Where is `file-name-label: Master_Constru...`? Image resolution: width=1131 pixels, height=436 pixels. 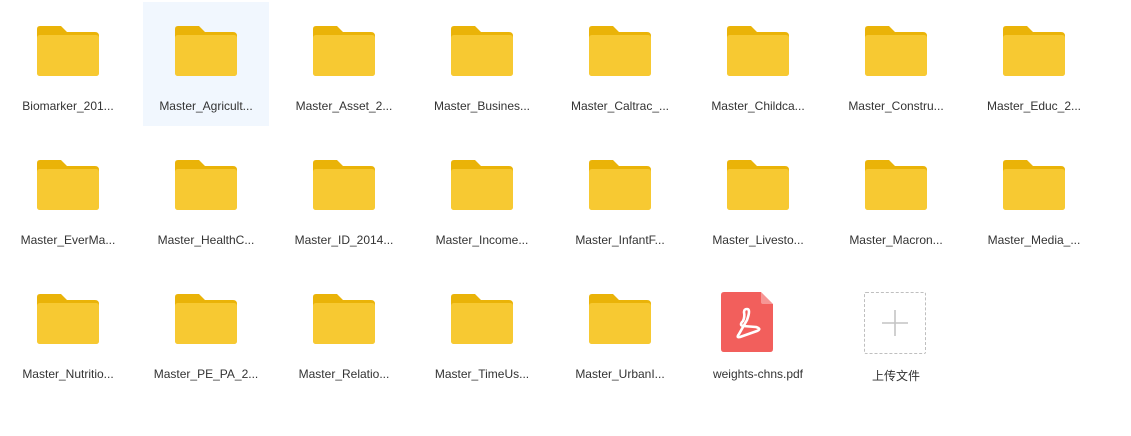 file-name-label: Master_Constru... is located at coordinates (896, 106).